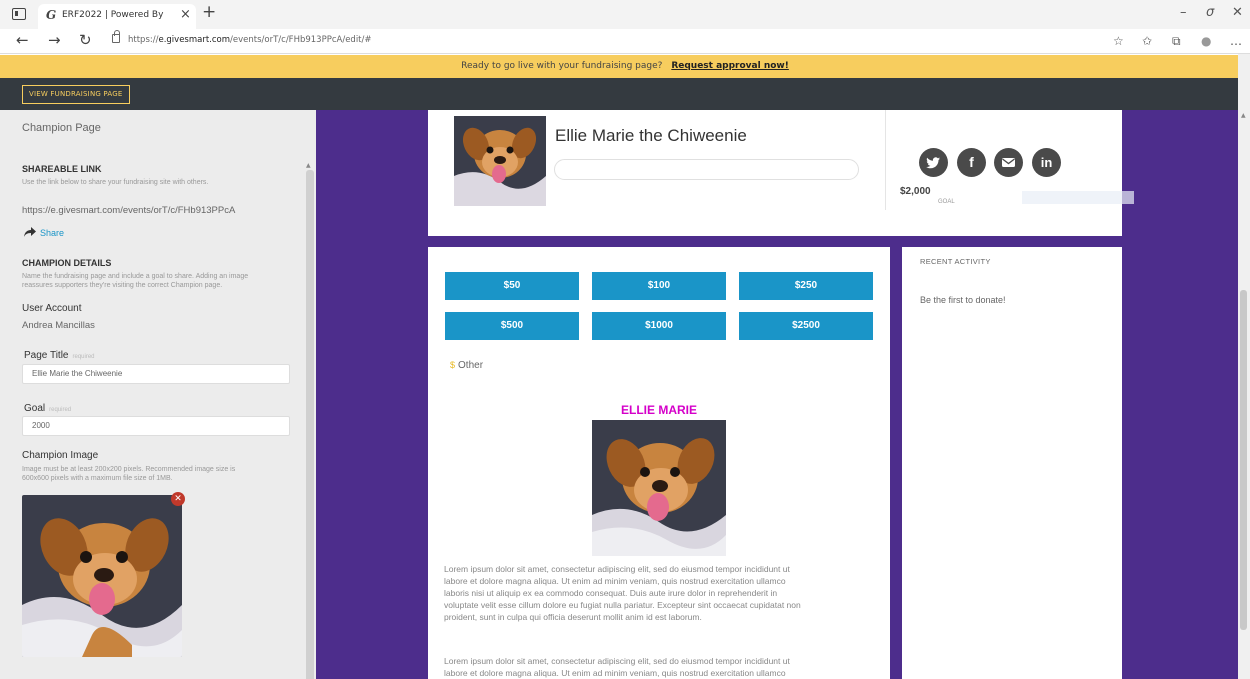  I want to click on goal-label: Goal required, so click(48, 408).